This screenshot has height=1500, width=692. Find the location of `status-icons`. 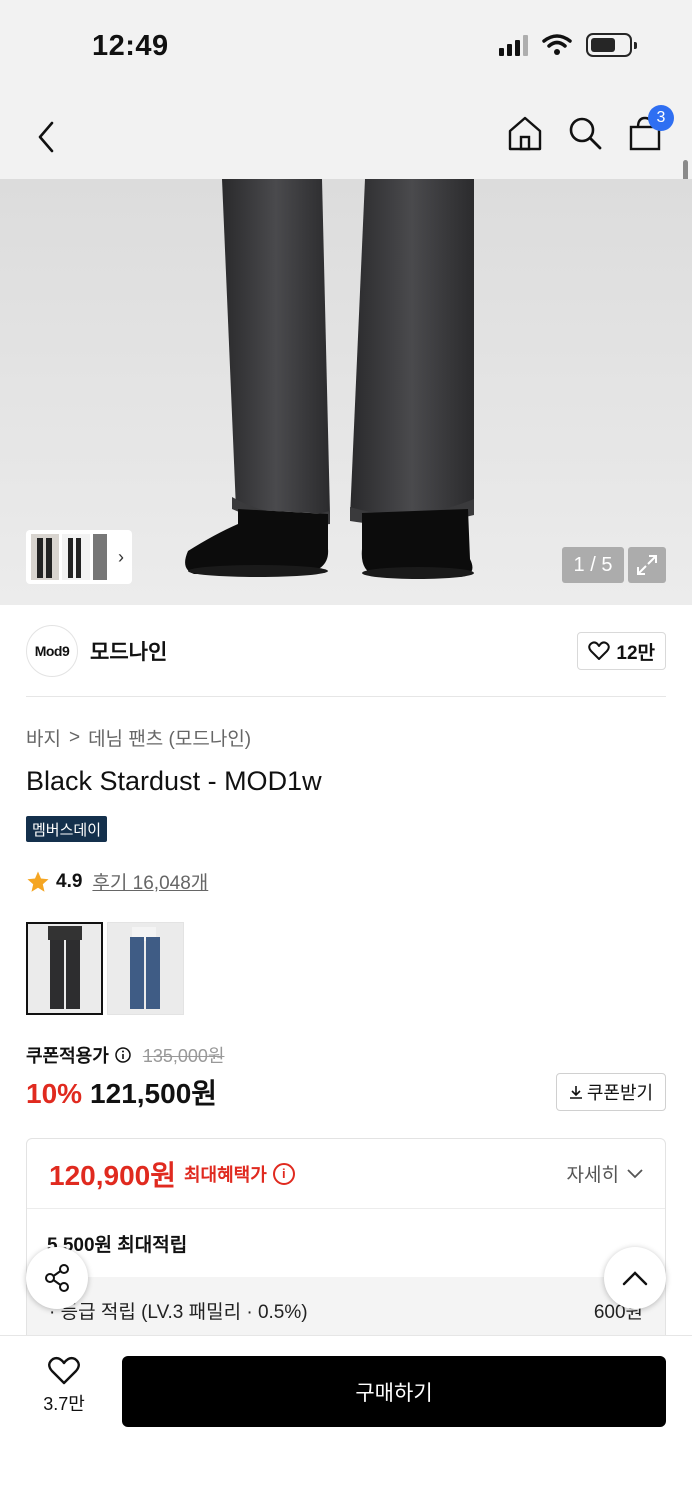

status-icons is located at coordinates (568, 45).